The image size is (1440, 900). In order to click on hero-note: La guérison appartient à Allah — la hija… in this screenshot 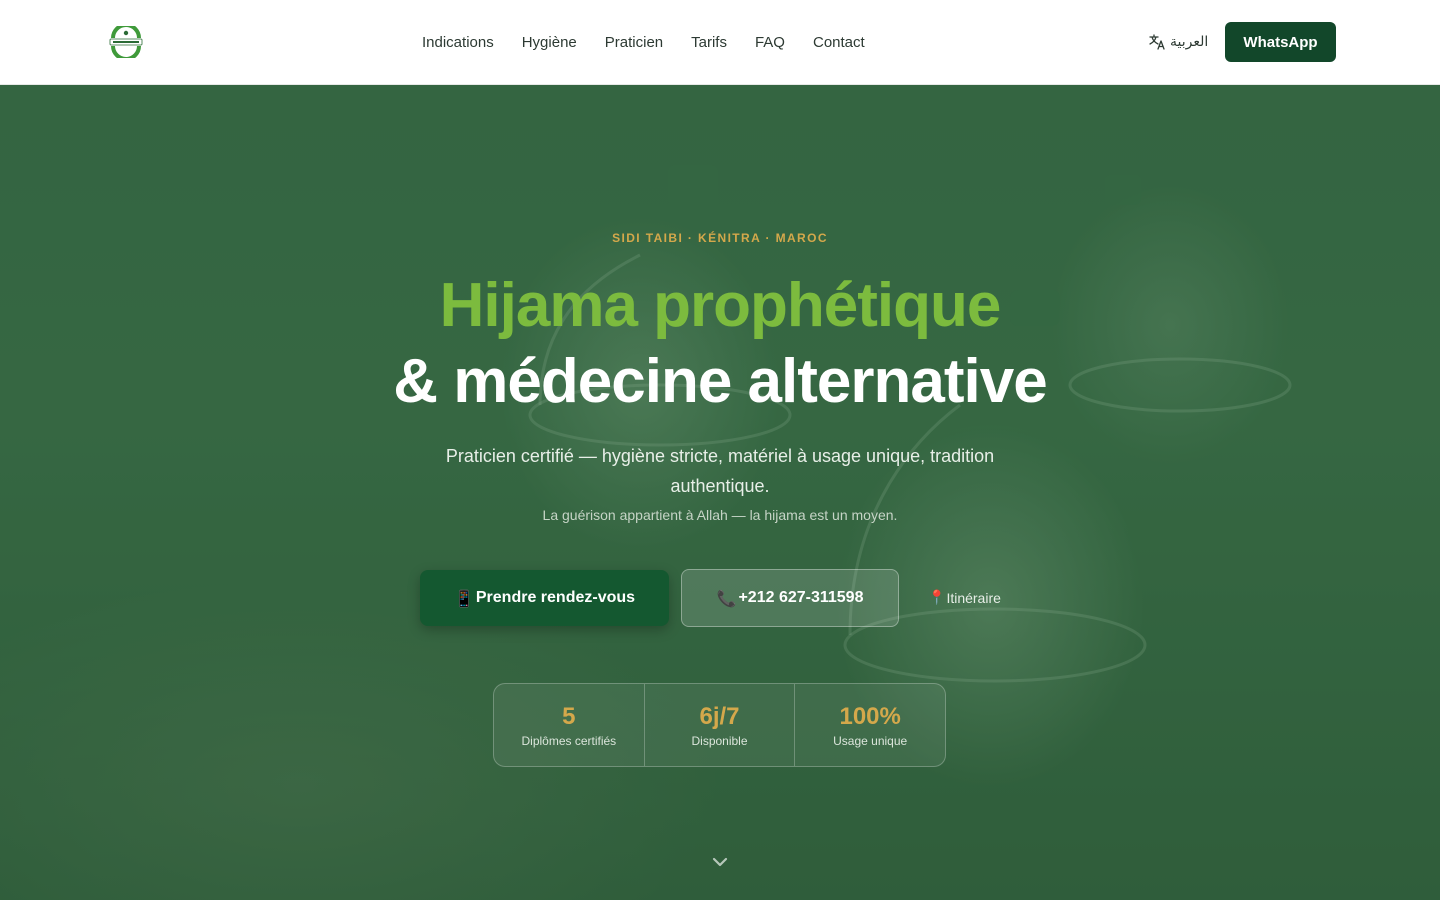, I will do `click(720, 515)`.